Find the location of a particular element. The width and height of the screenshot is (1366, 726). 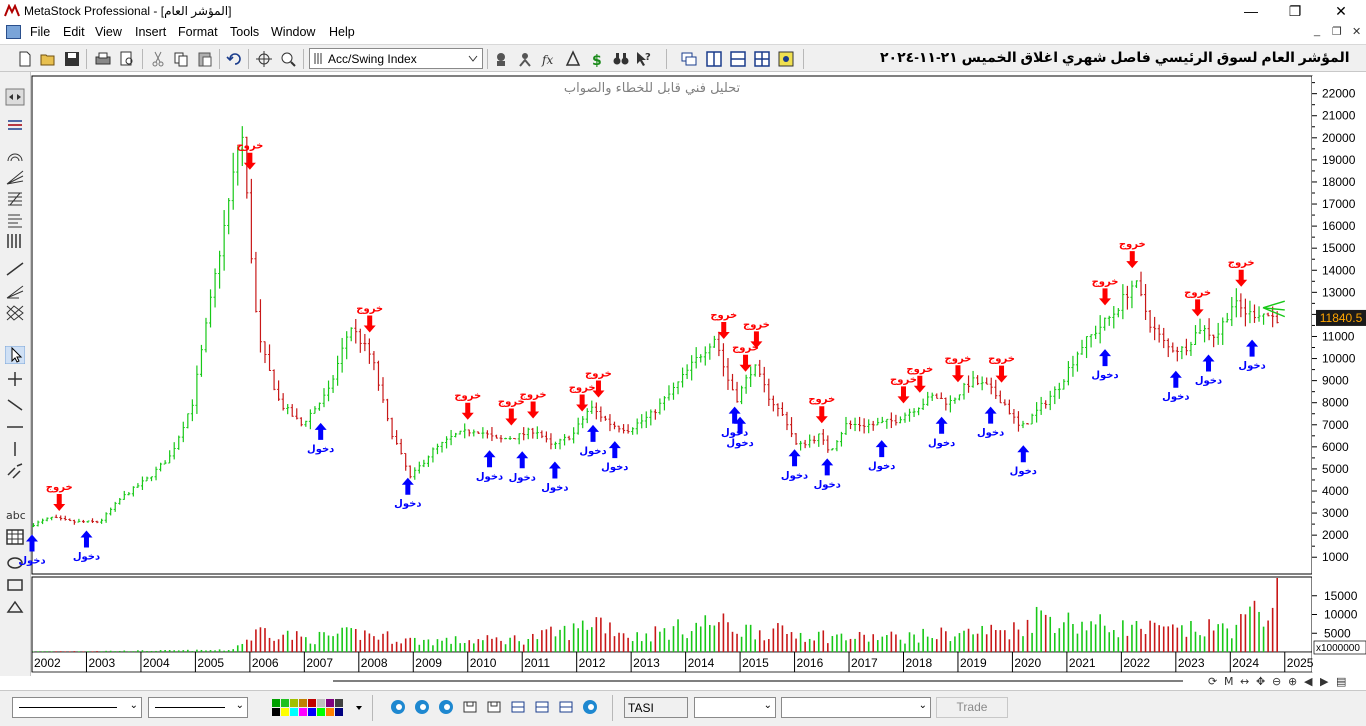

line-weight-dropdown: ⌄ is located at coordinates (198, 707).